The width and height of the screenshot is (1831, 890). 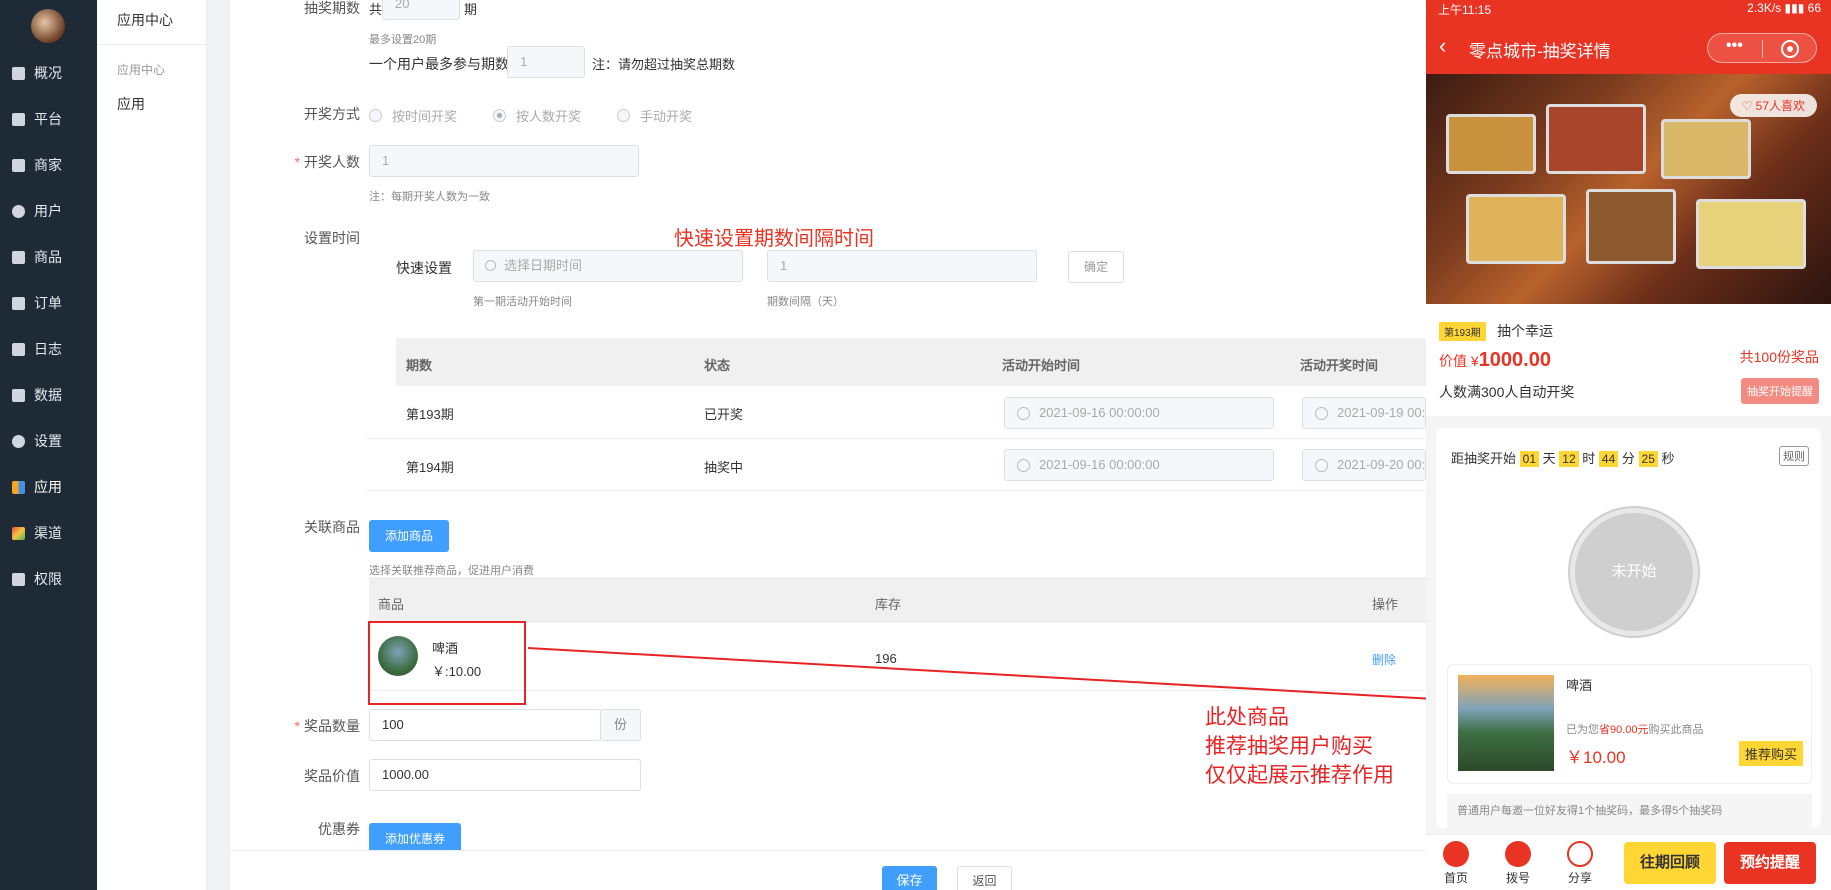 I want to click on subnav-item-apps: 应用, so click(x=151, y=104).